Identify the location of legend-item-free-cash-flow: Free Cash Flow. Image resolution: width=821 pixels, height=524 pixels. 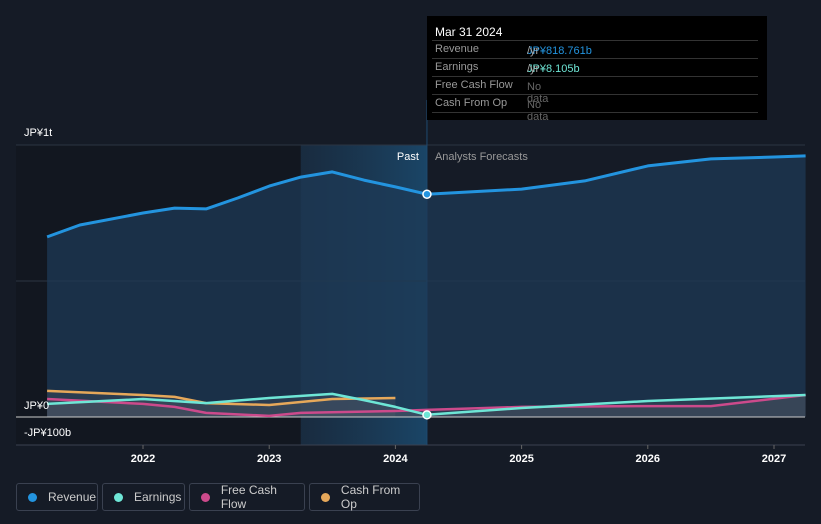
(247, 497).